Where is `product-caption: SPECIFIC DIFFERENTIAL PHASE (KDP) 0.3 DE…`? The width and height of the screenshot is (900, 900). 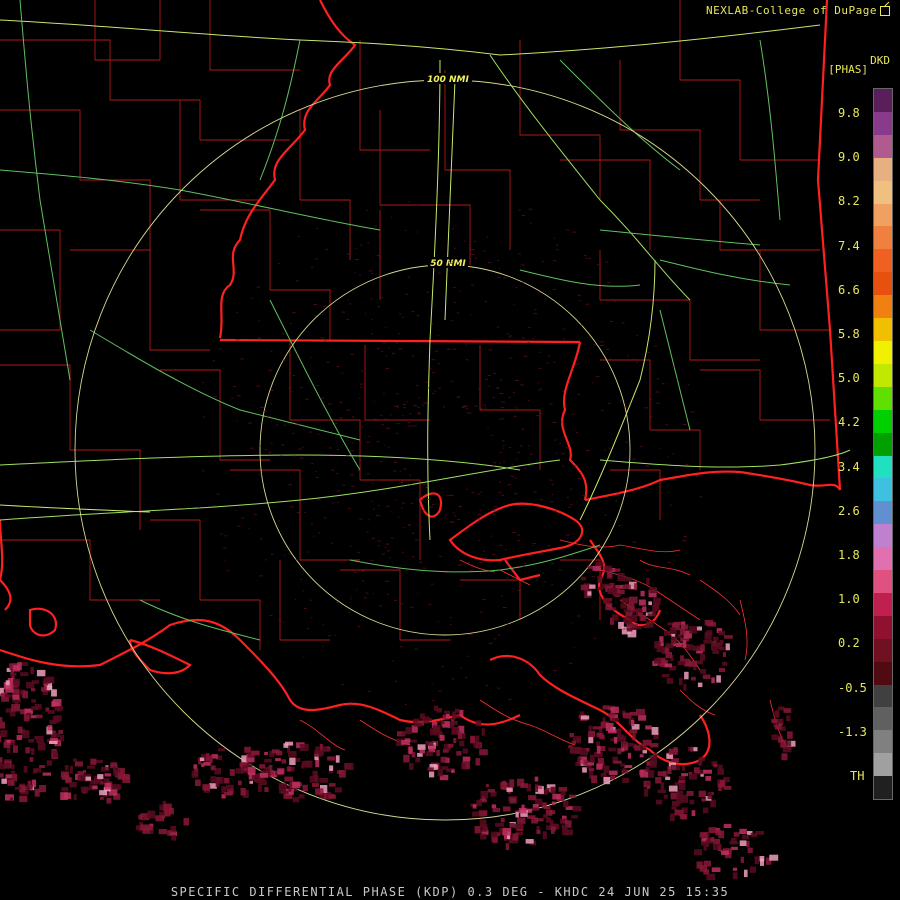
product-caption: SPECIFIC DIFFERENTIAL PHASE (KDP) 0.3 DE… is located at coordinates (450, 892).